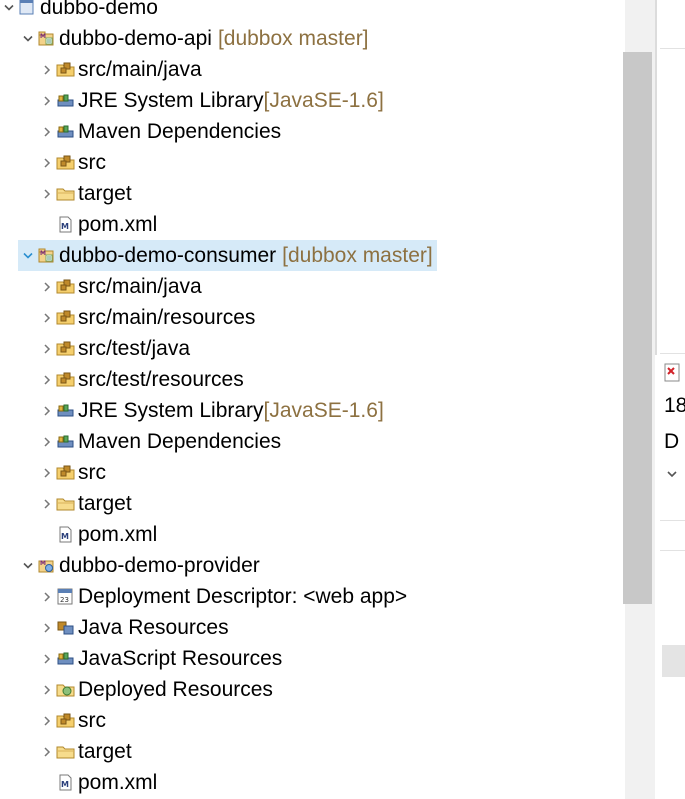  I want to click on tree-row: dubbo-demo, so click(312, 11).